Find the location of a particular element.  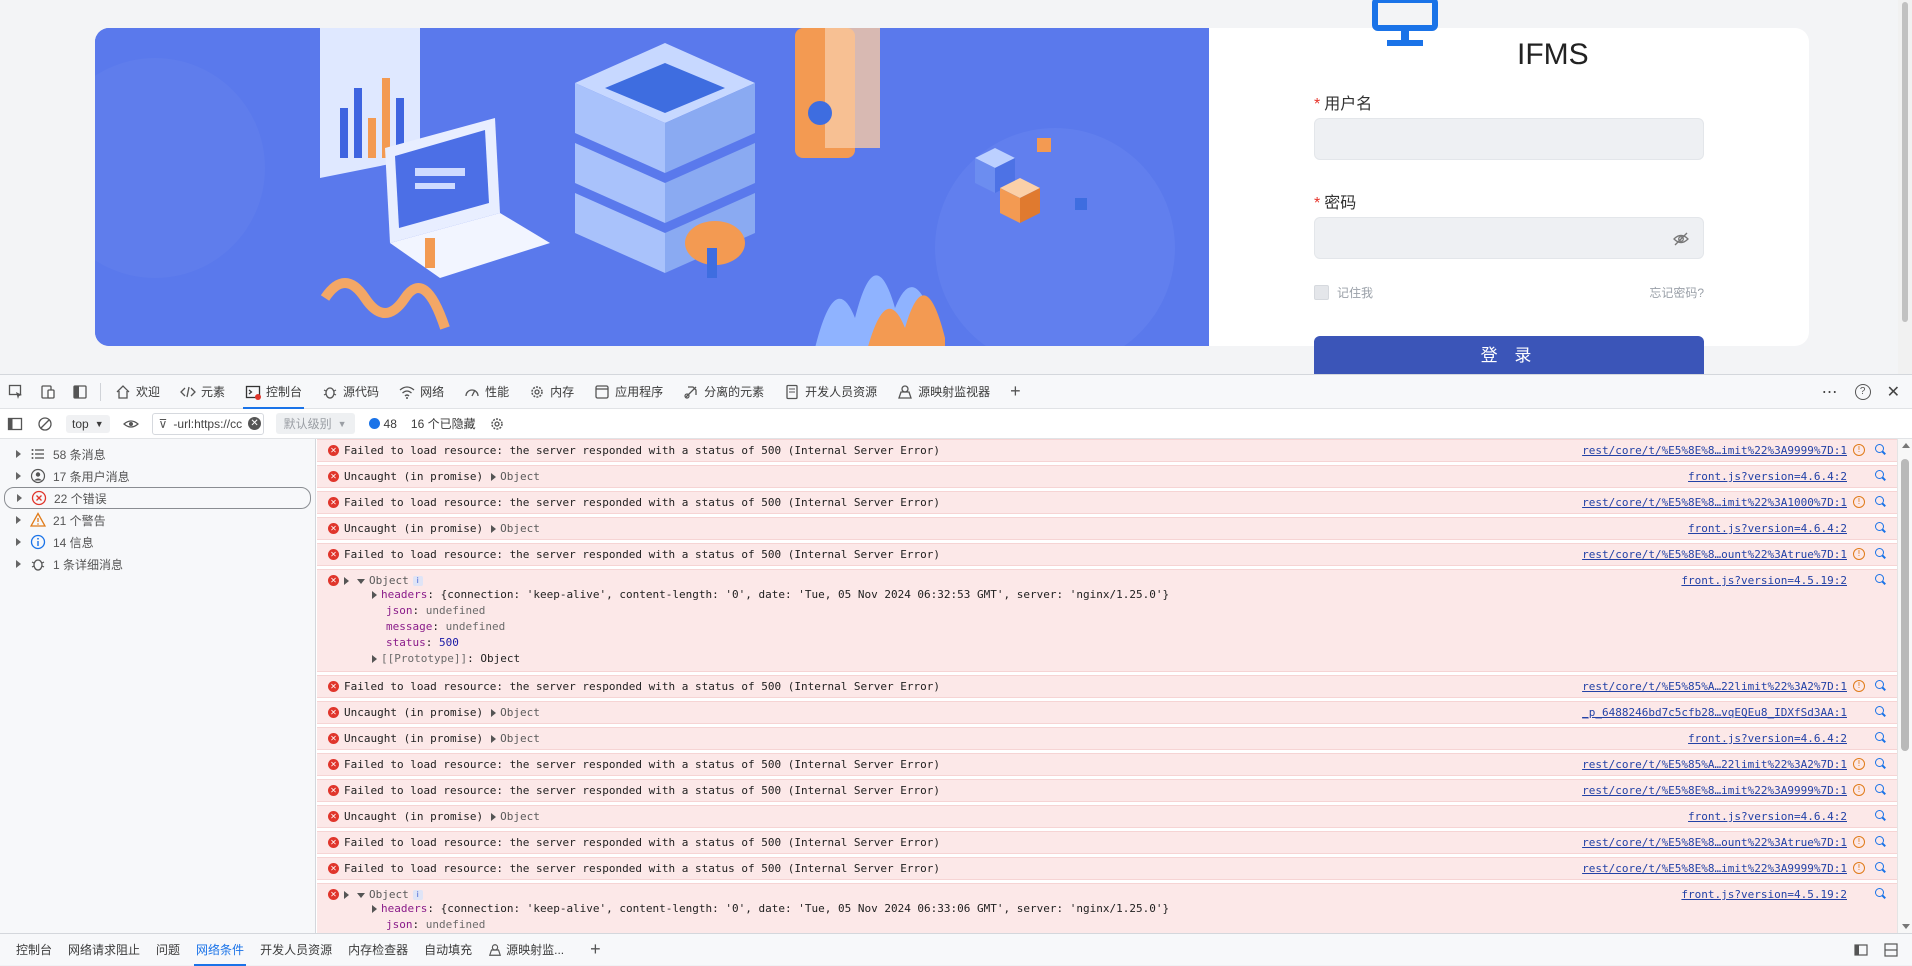

clear-console-icon is located at coordinates (45, 424).